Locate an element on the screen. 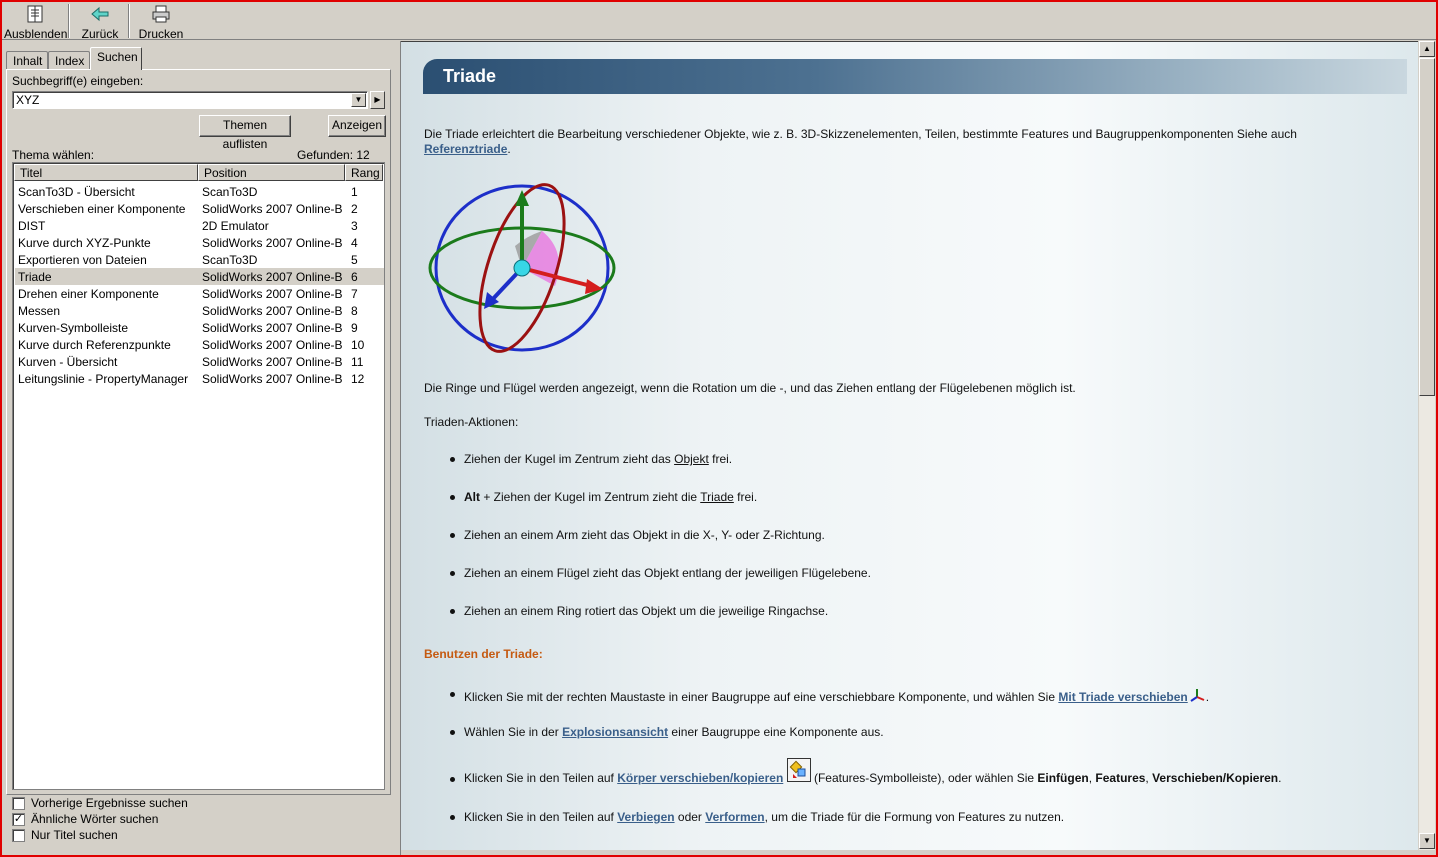 This screenshot has width=1438, height=857. column-position: Position is located at coordinates (271, 172).